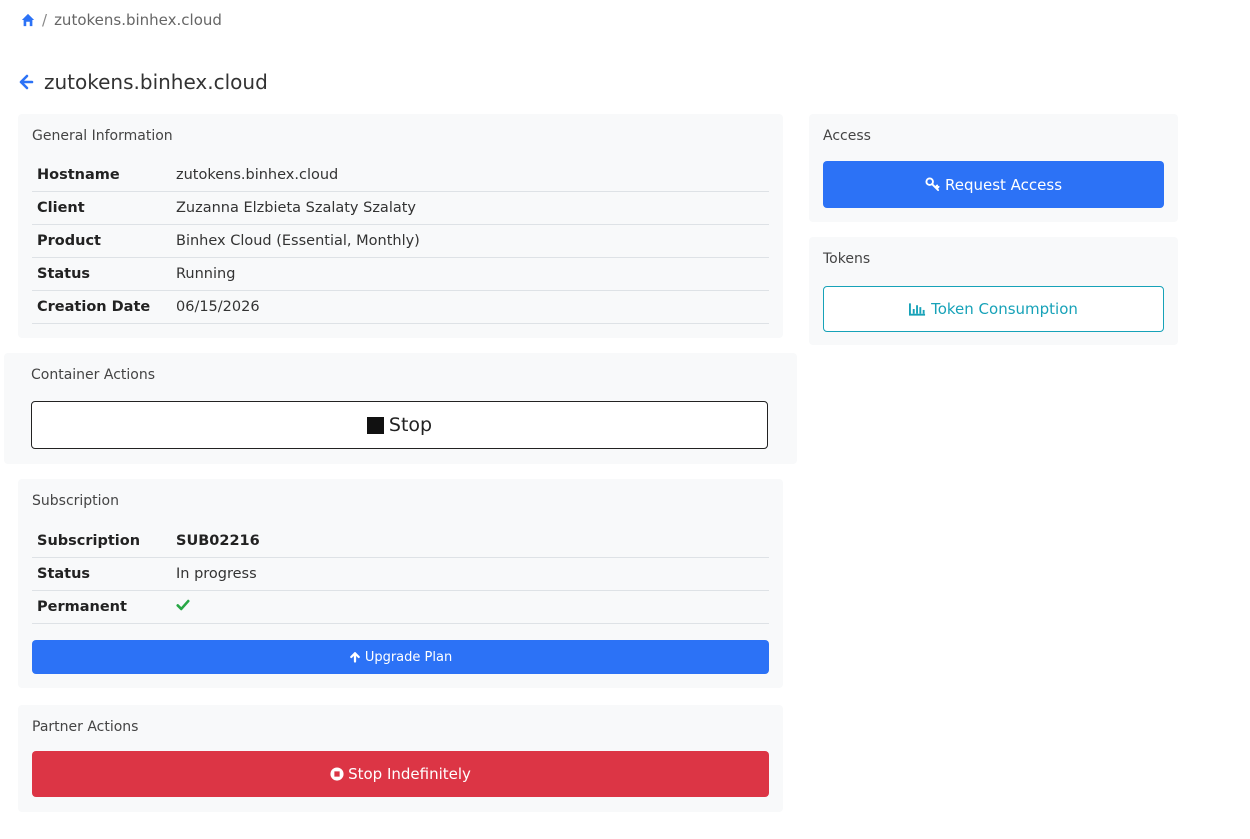 The width and height of the screenshot is (1250, 839). I want to click on partner-actions-card: Partner Actions Stop Indefinitely, so click(400, 758).